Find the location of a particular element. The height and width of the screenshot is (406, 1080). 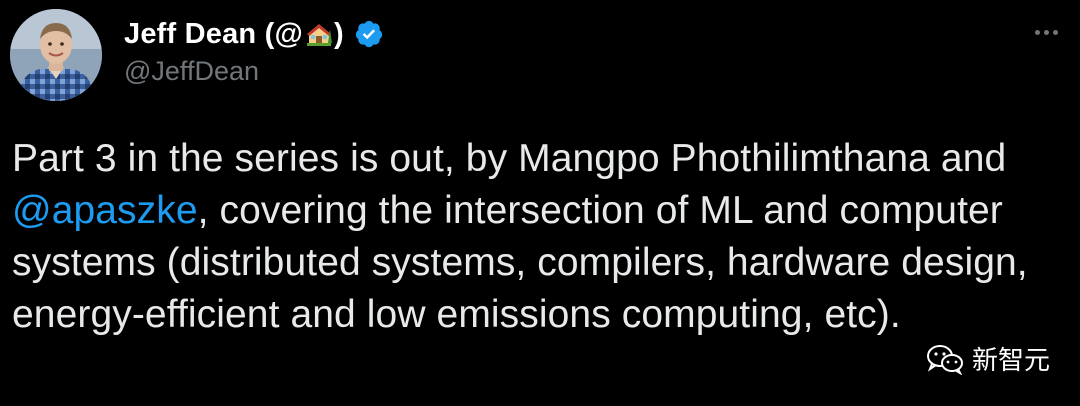

more-horizontal-icon is located at coordinates (1037, 32).